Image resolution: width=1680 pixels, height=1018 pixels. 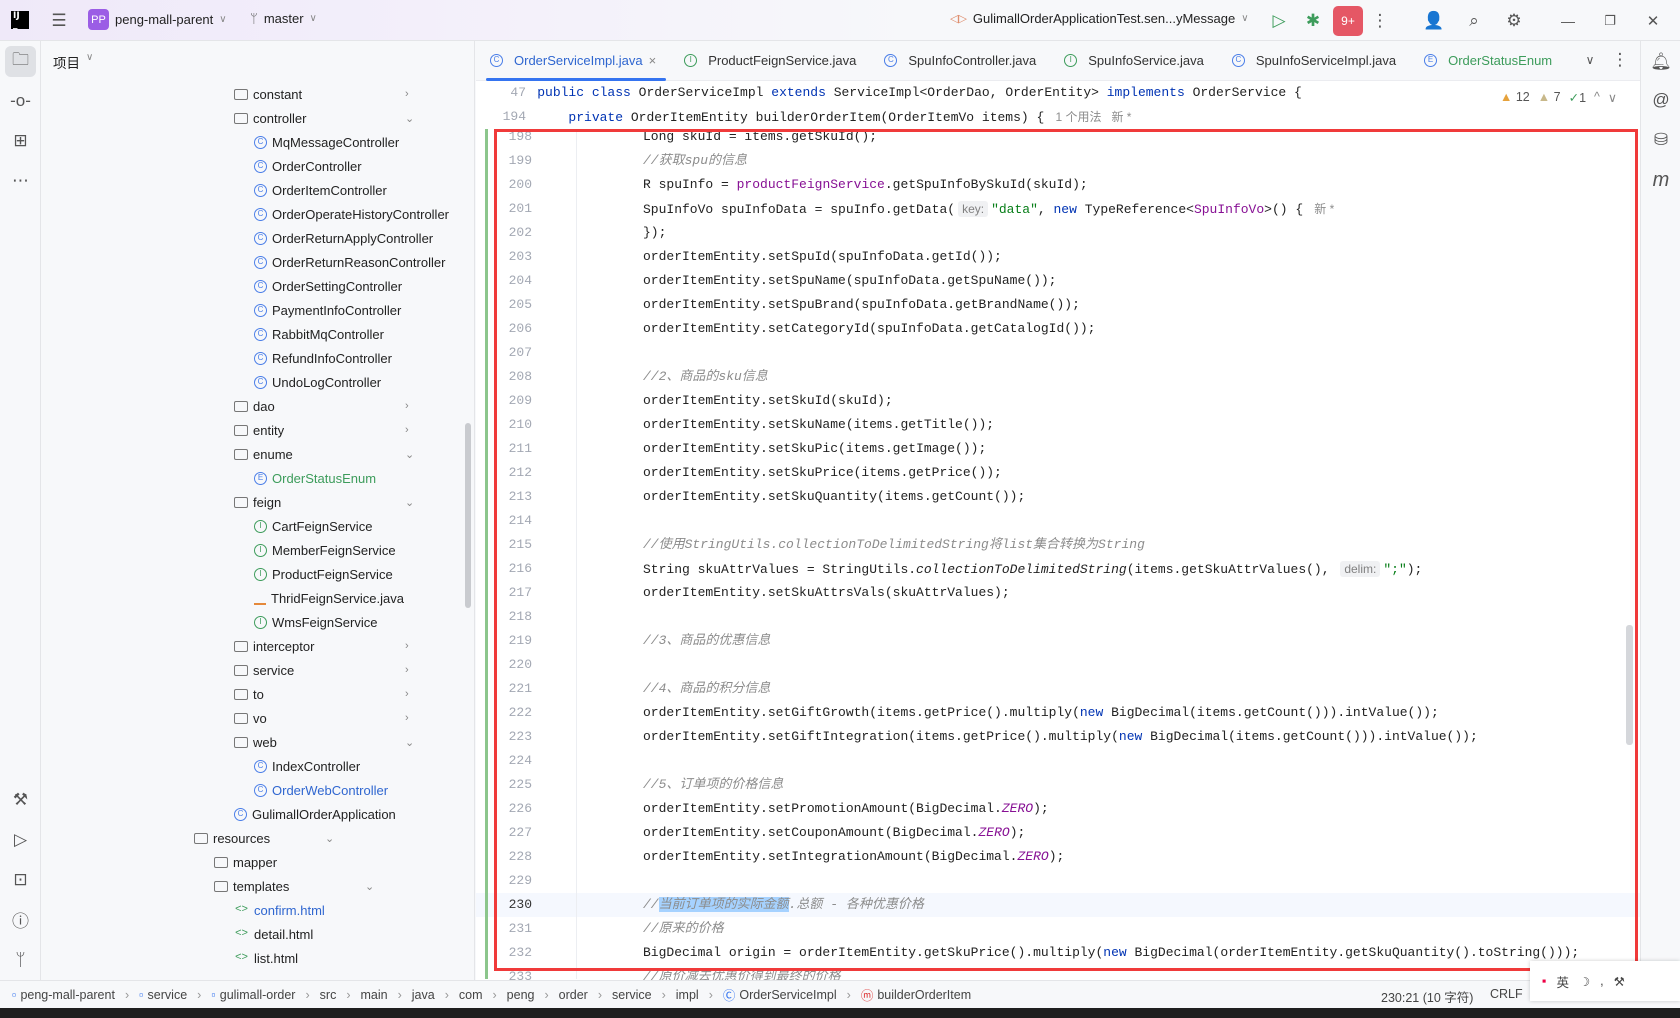 I want to click on tree-item: › constant, so click(x=321, y=94).